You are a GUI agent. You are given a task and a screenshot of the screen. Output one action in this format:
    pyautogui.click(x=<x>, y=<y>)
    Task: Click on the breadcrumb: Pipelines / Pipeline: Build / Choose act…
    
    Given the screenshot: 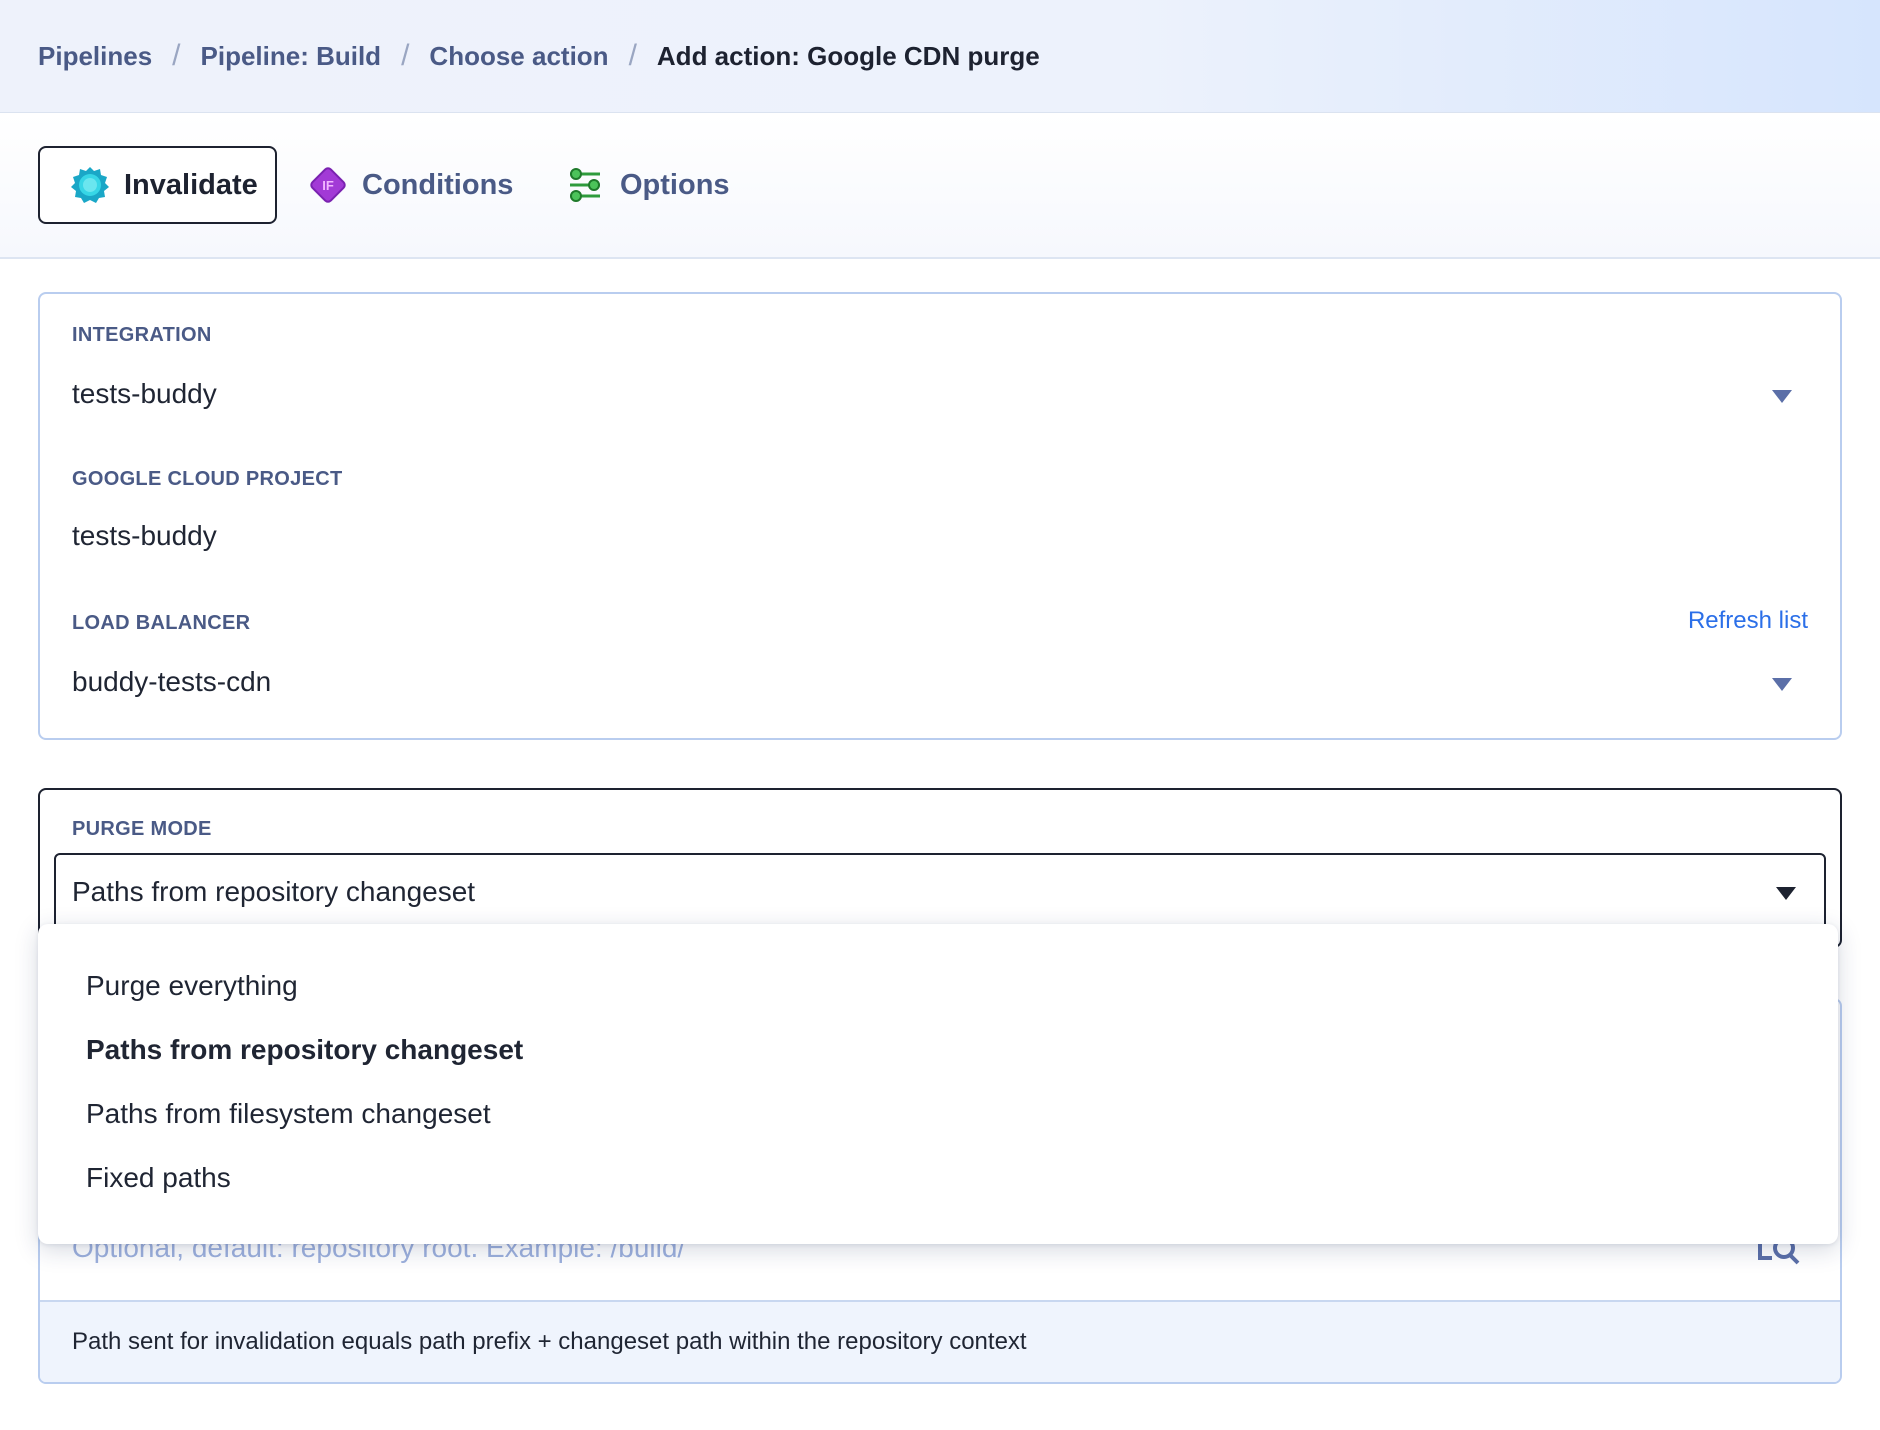 What is the action you would take?
    pyautogui.click(x=940, y=56)
    